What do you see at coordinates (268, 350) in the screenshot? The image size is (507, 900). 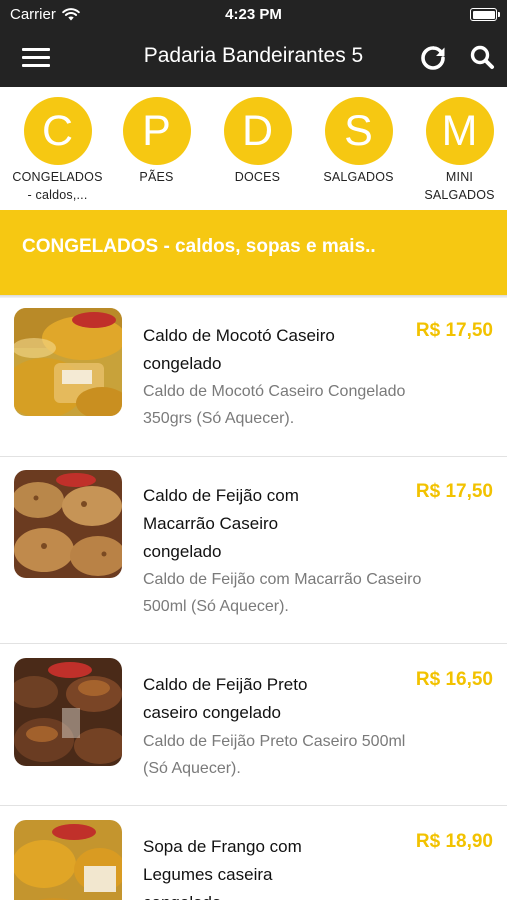 I see `product-name: Caldo de Mocotó Caseiro congelado` at bounding box center [268, 350].